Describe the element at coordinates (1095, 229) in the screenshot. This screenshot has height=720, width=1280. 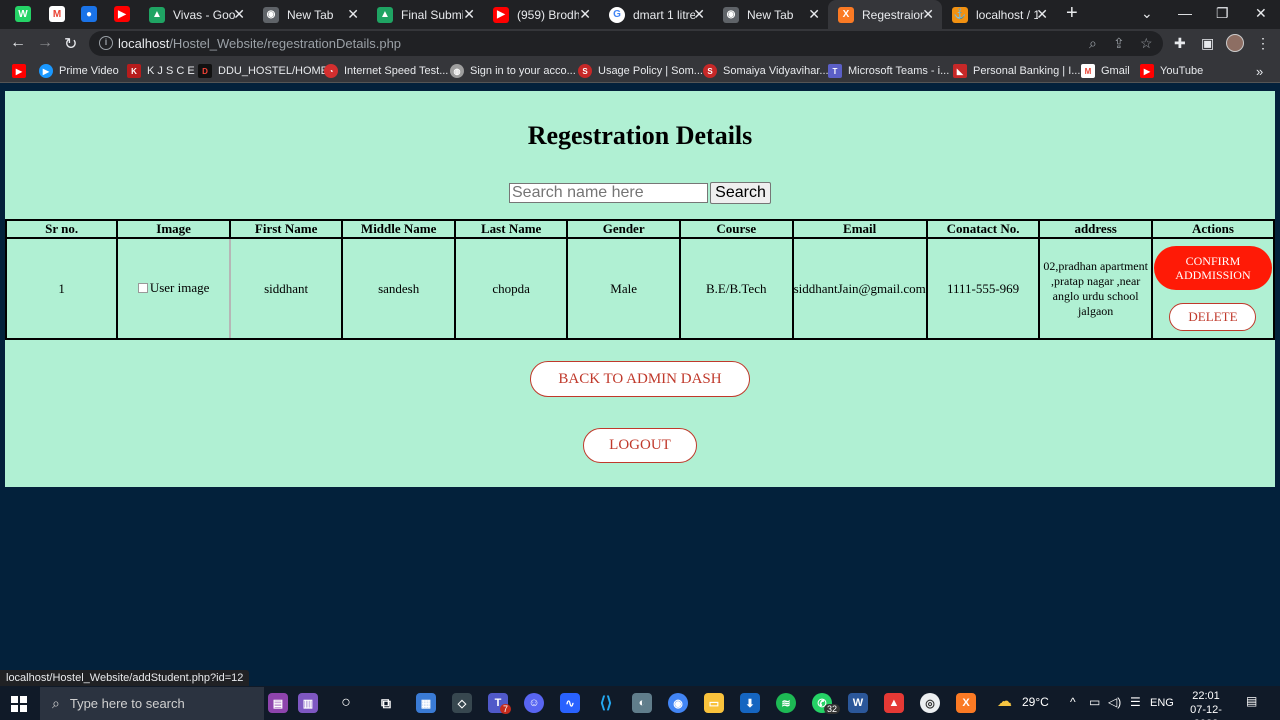
I see `column-header: address` at that location.